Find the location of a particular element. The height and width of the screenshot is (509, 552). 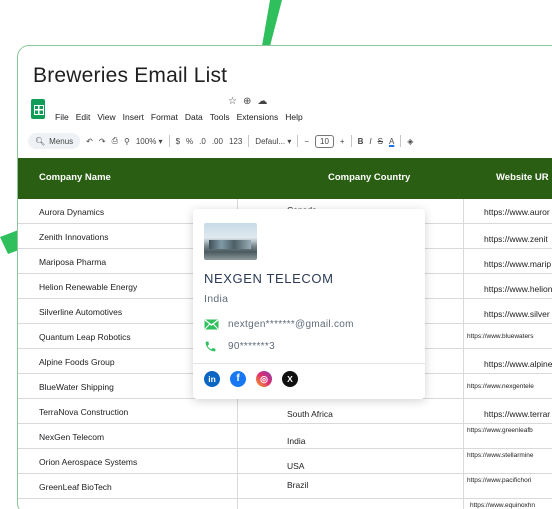

title-actions: ☆ ⊕ ☁ is located at coordinates (247, 101).